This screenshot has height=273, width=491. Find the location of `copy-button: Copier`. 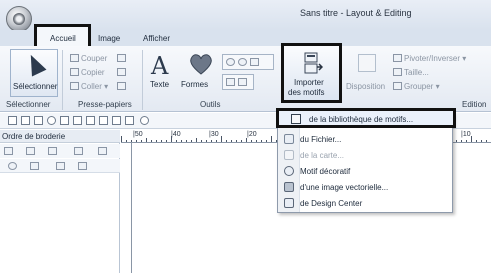

copy-button: Copier is located at coordinates (87, 72).